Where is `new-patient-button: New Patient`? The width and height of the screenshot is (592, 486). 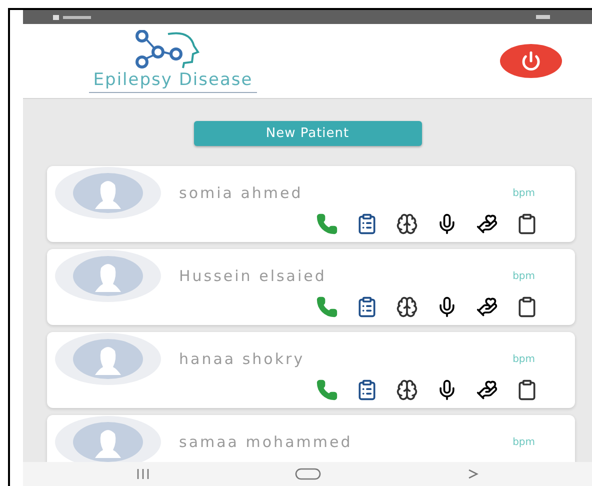 new-patient-button: New Patient is located at coordinates (308, 133).